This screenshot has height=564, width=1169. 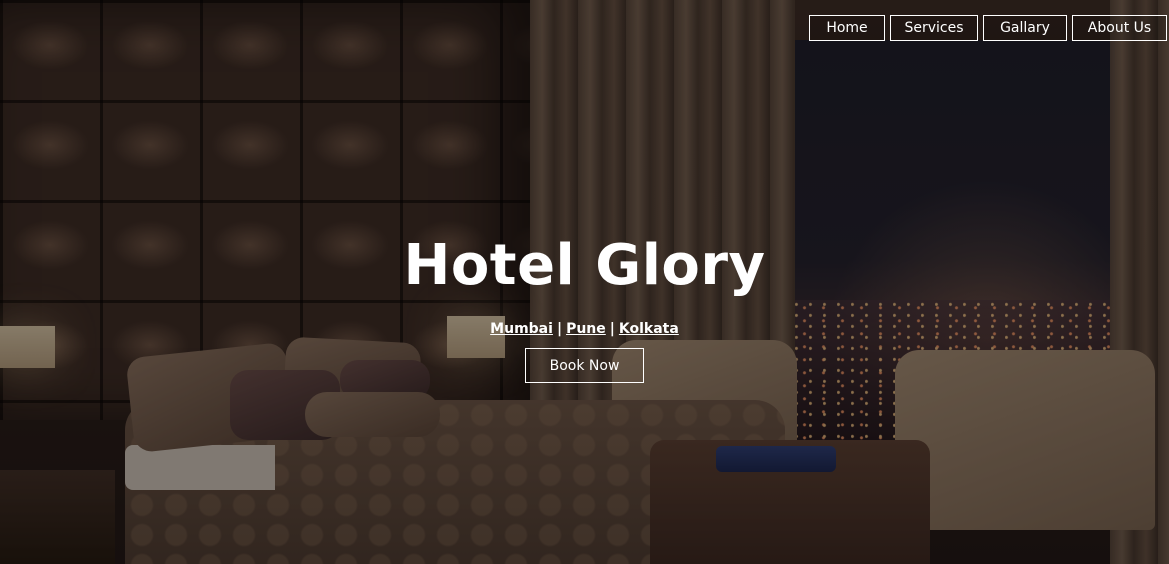 I want to click on nav-about-button: About Us, so click(x=1119, y=28).